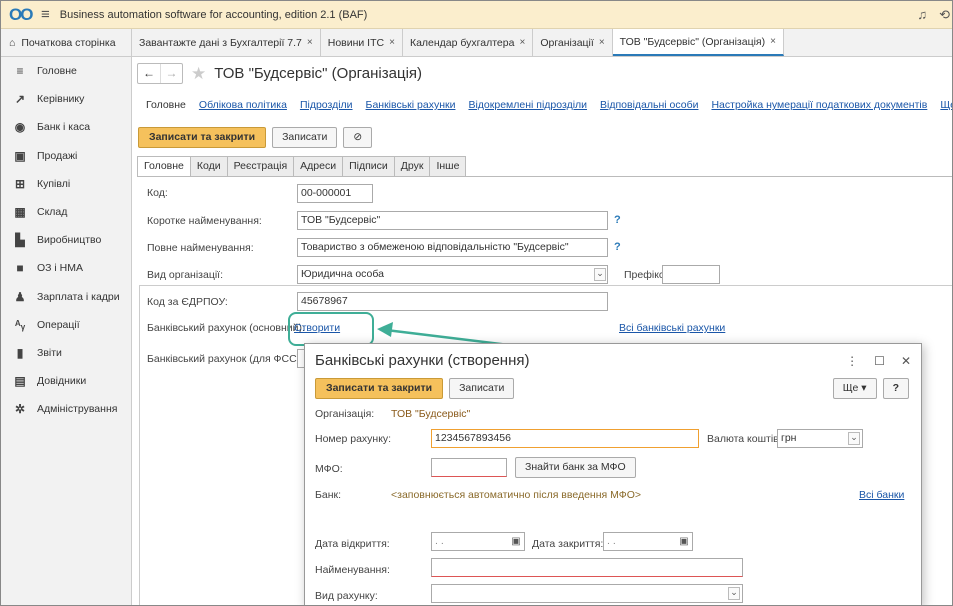 The image size is (953, 606). Describe the element at coordinates (527, 105) in the screenshot. I see `nav-link-branches: Відокремлені підрозділи` at that location.